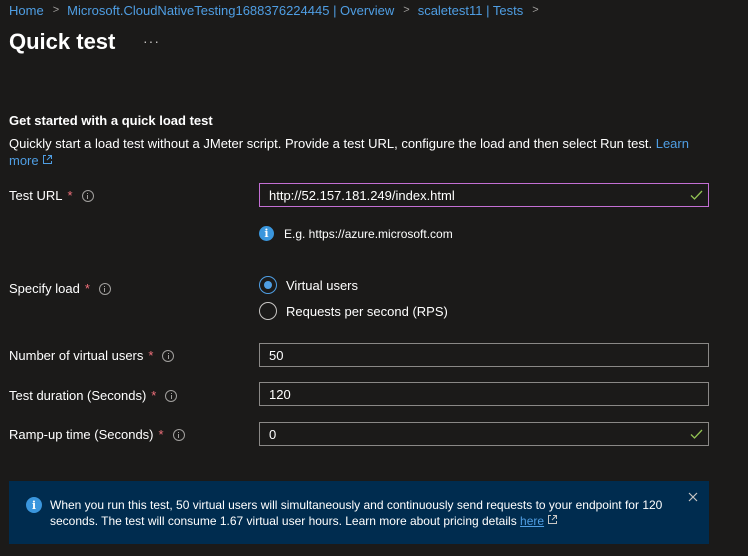 This screenshot has width=748, height=556. Describe the element at coordinates (484, 394) in the screenshot. I see `duration-input: 120` at that location.